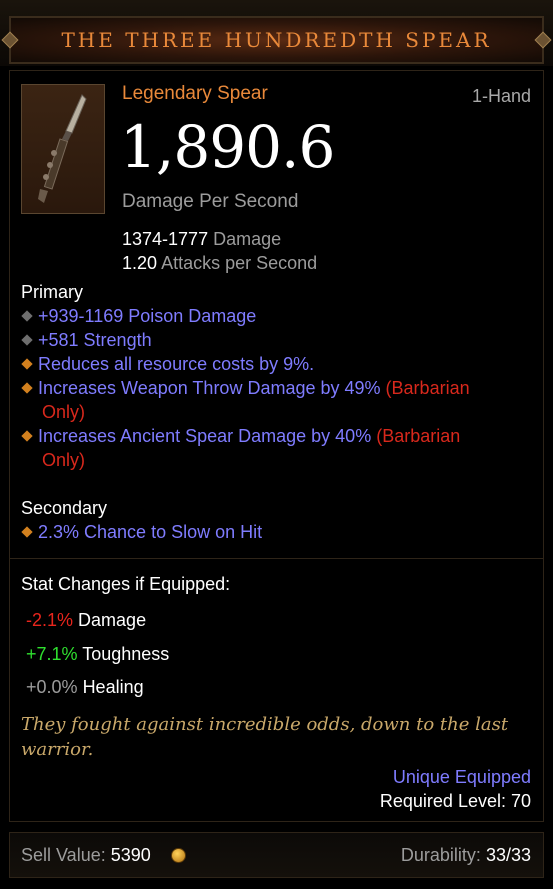 Image resolution: width=553 pixels, height=889 pixels. I want to click on item-type: Legendary Spear, so click(195, 93).